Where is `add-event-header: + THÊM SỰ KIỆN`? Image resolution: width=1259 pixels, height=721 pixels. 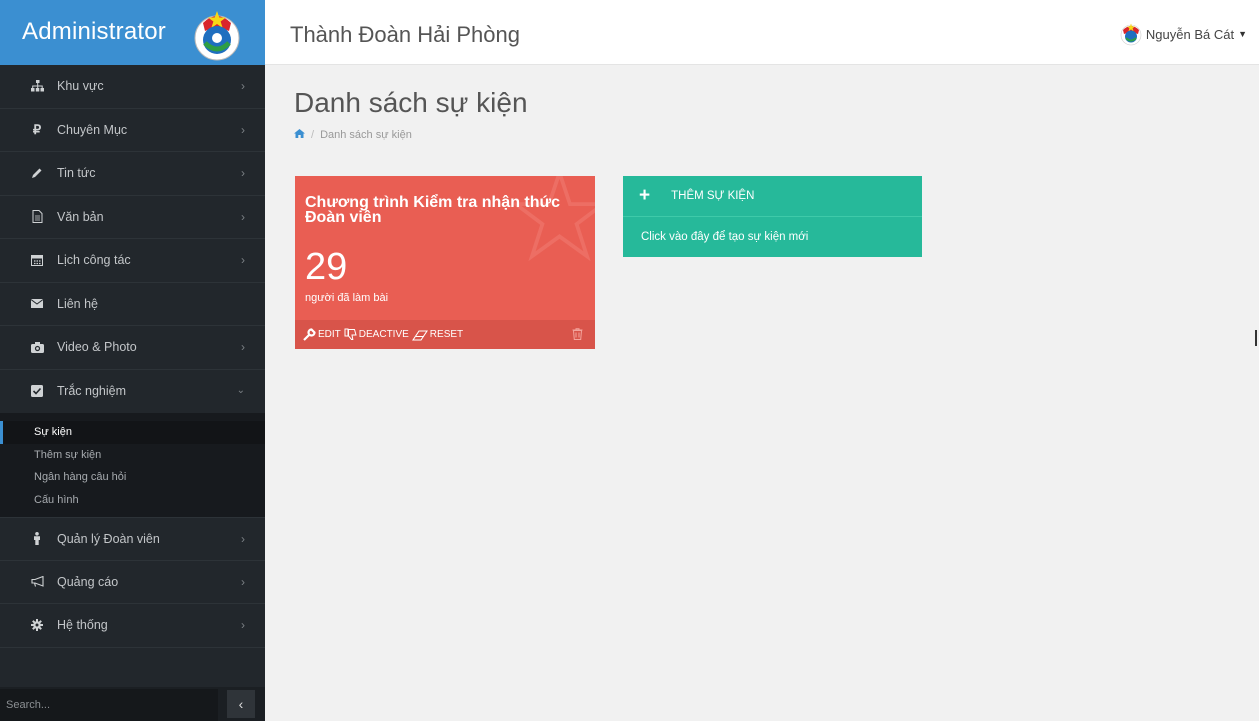 add-event-header: + THÊM SỰ KIỆN is located at coordinates (772, 196).